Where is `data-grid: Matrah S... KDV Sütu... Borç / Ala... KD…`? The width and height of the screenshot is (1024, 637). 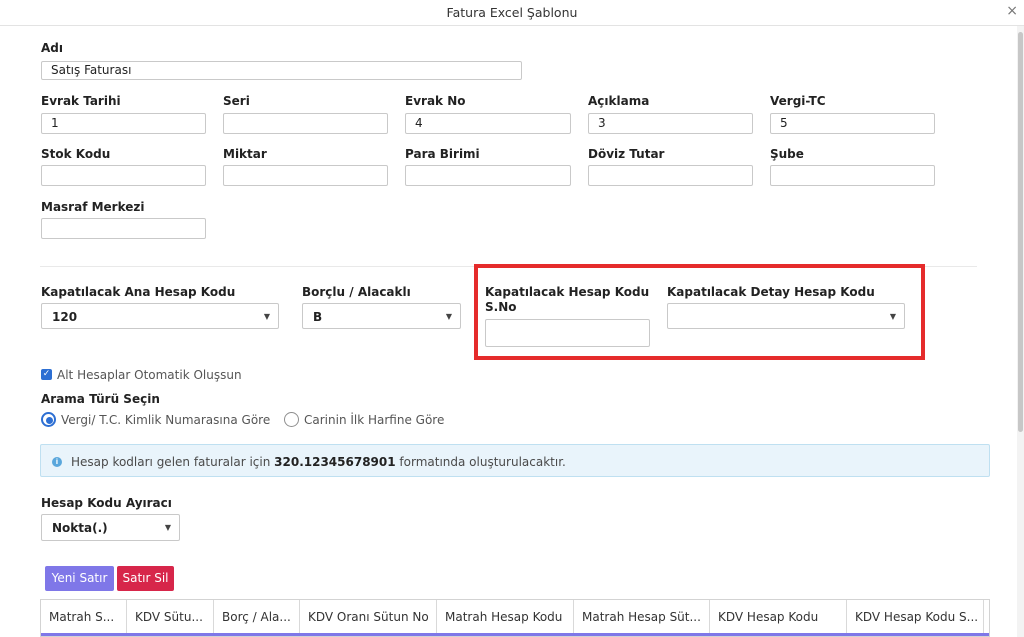
data-grid: Matrah S... KDV Sütu... Borç / Ala... KD… is located at coordinates (515, 618).